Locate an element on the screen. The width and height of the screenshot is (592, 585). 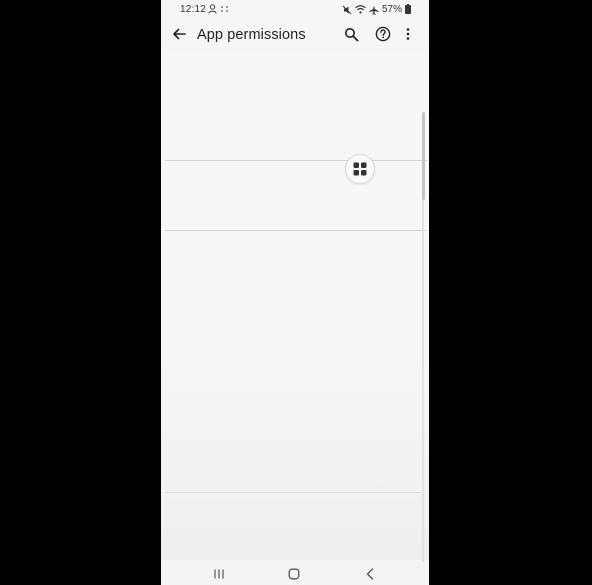
mute-icon is located at coordinates (347, 9).